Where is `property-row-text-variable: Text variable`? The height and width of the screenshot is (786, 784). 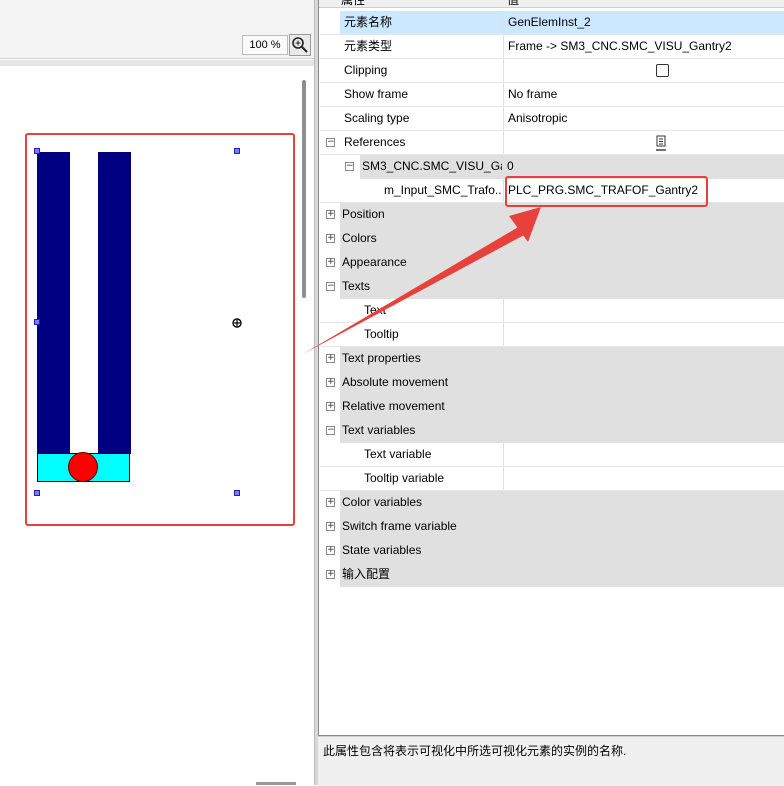
property-row-text-variable: Text variable is located at coordinates (552, 455).